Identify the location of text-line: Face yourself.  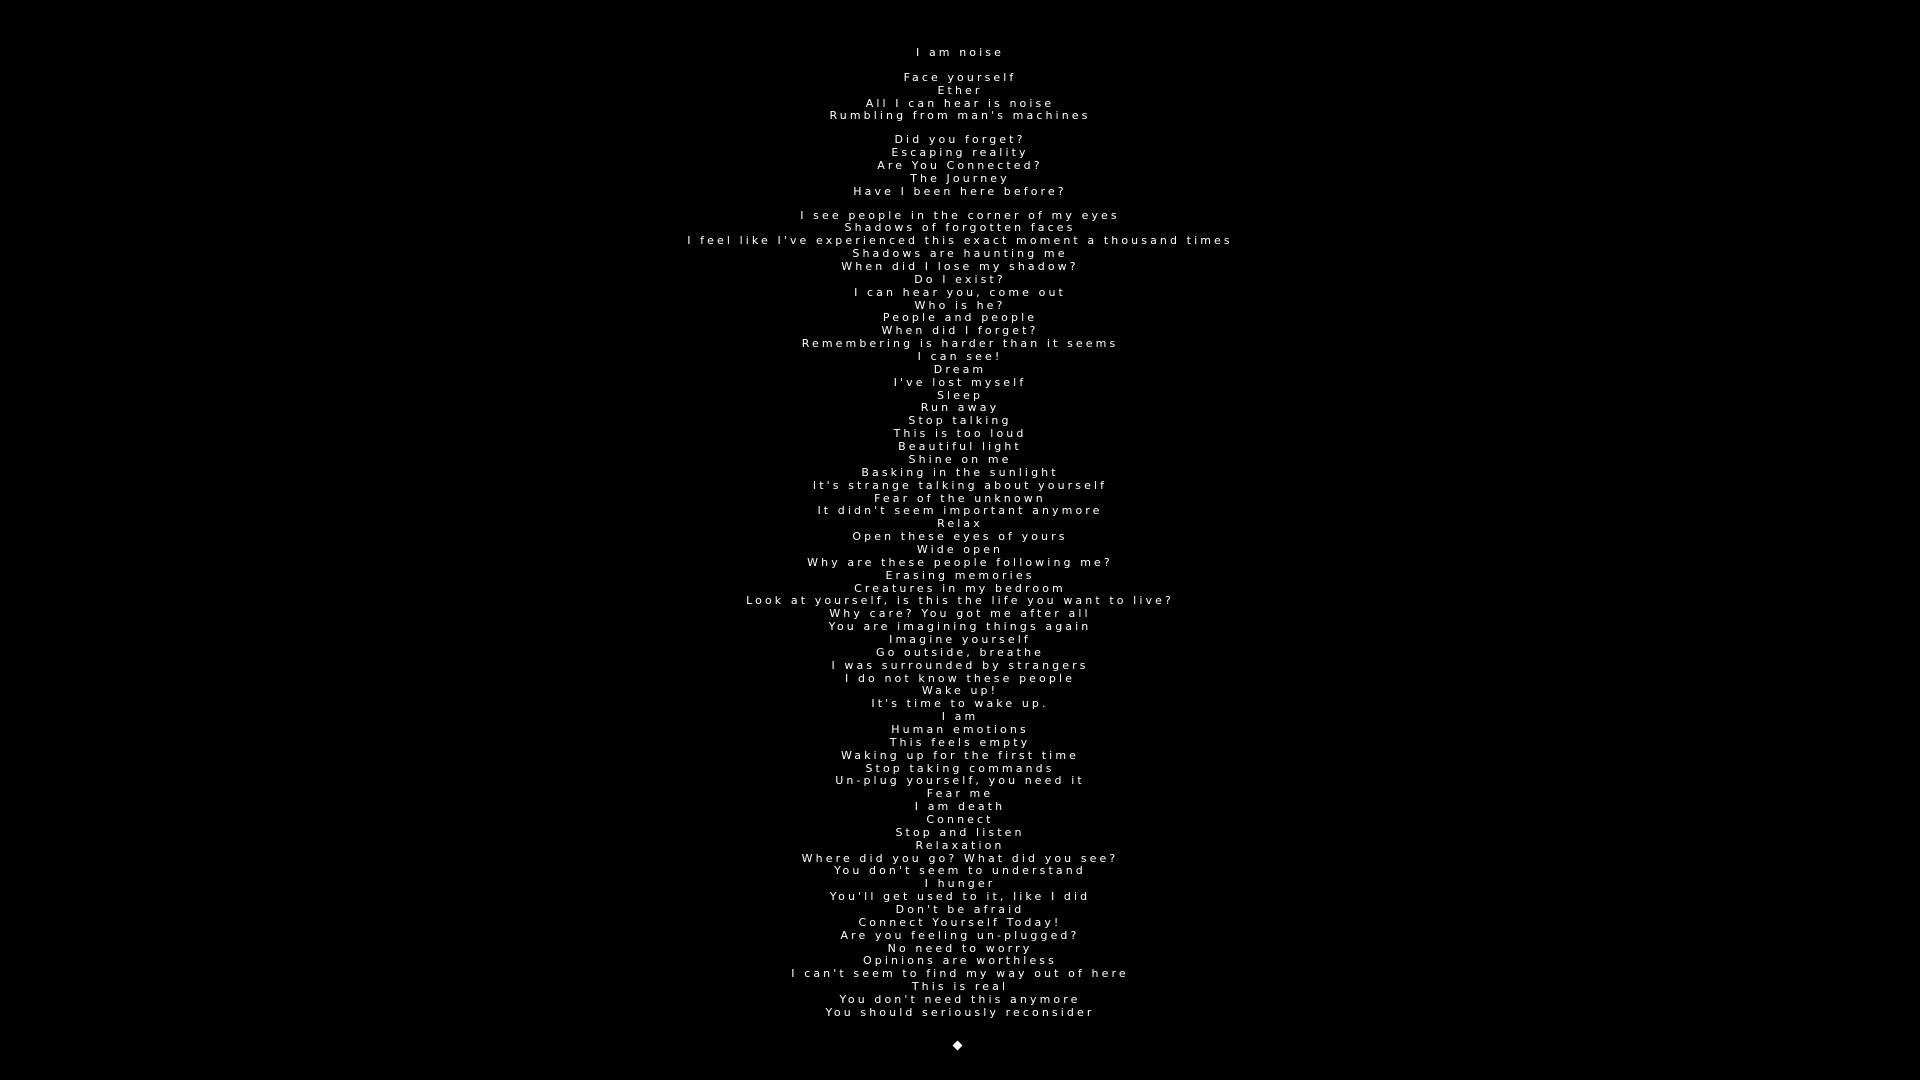
(960, 77).